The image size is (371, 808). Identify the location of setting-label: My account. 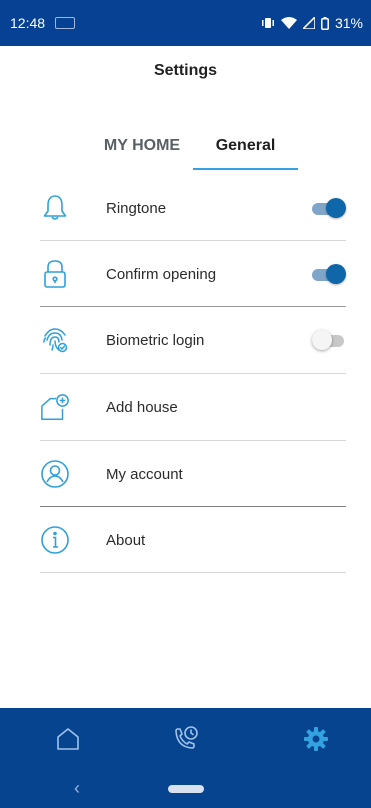
(144, 474).